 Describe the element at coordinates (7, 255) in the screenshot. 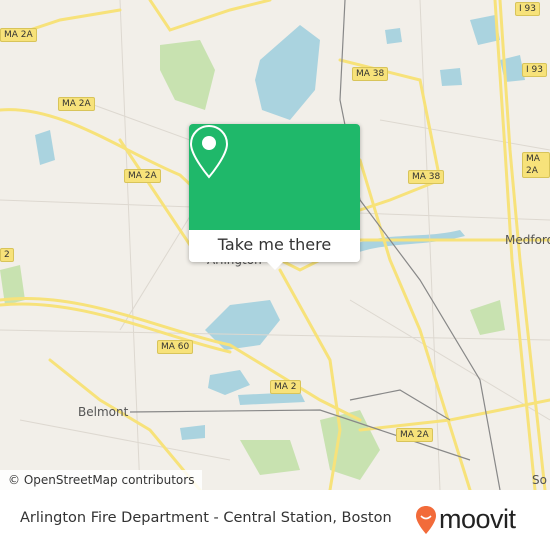

I see `route-shield: 2` at that location.